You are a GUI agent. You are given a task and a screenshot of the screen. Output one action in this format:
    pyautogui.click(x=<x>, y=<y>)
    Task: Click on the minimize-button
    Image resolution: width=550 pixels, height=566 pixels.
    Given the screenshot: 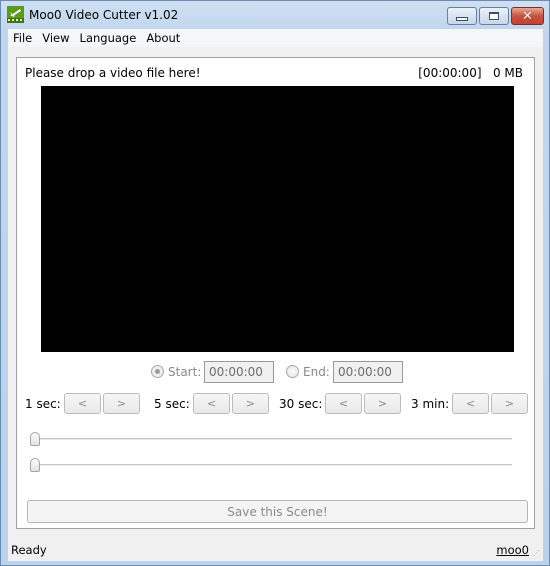 What is the action you would take?
    pyautogui.click(x=462, y=16)
    